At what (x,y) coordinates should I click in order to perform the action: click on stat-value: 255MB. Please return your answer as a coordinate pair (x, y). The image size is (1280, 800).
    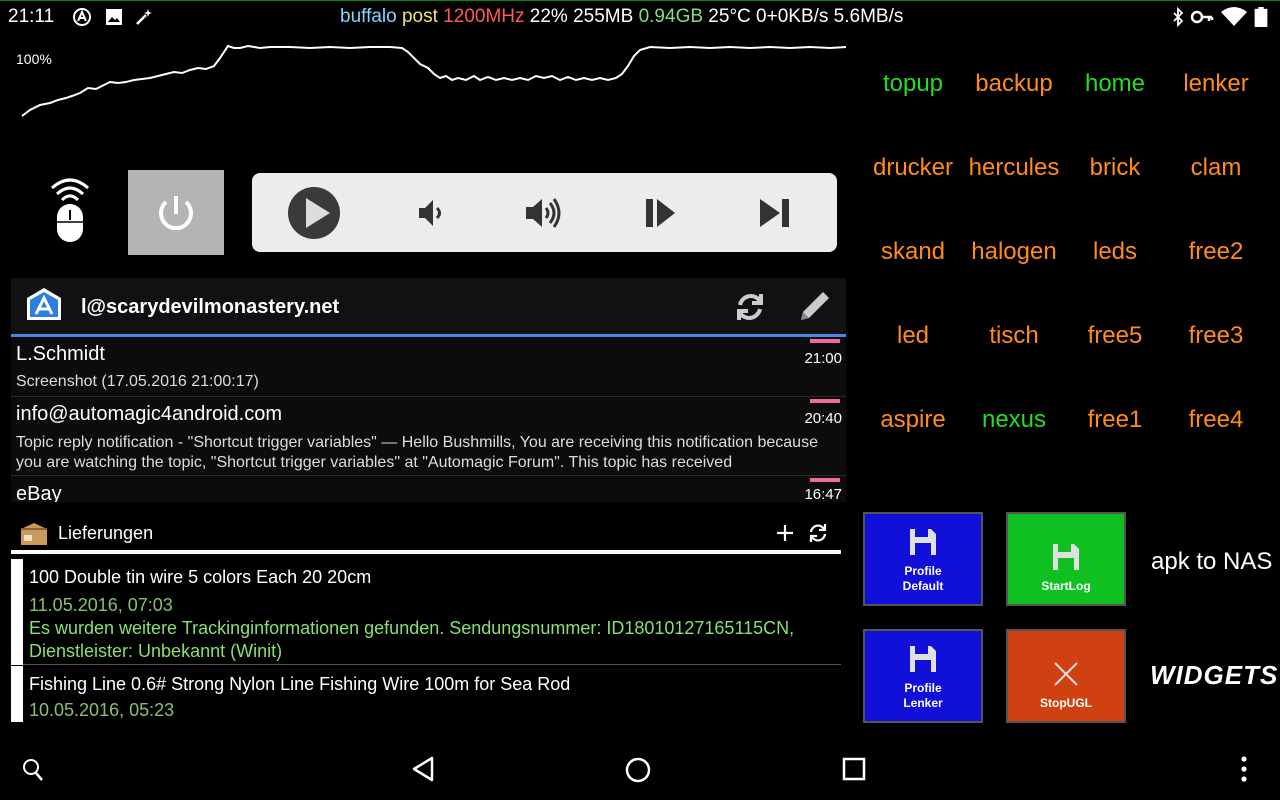
    Looking at the image, I should click on (600, 16).